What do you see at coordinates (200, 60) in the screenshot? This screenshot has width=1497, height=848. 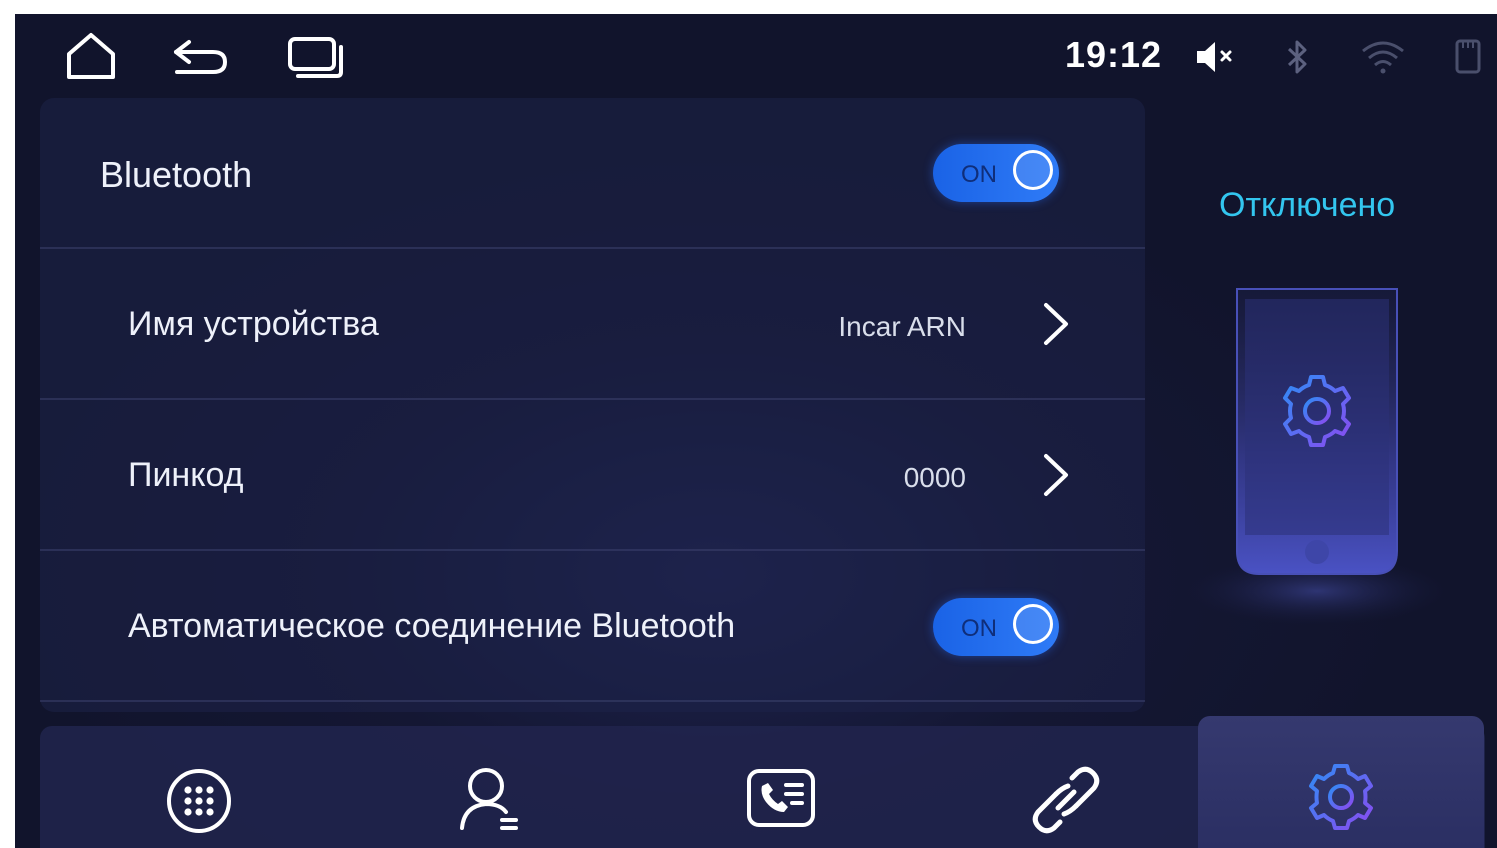 I see `back-icon` at bounding box center [200, 60].